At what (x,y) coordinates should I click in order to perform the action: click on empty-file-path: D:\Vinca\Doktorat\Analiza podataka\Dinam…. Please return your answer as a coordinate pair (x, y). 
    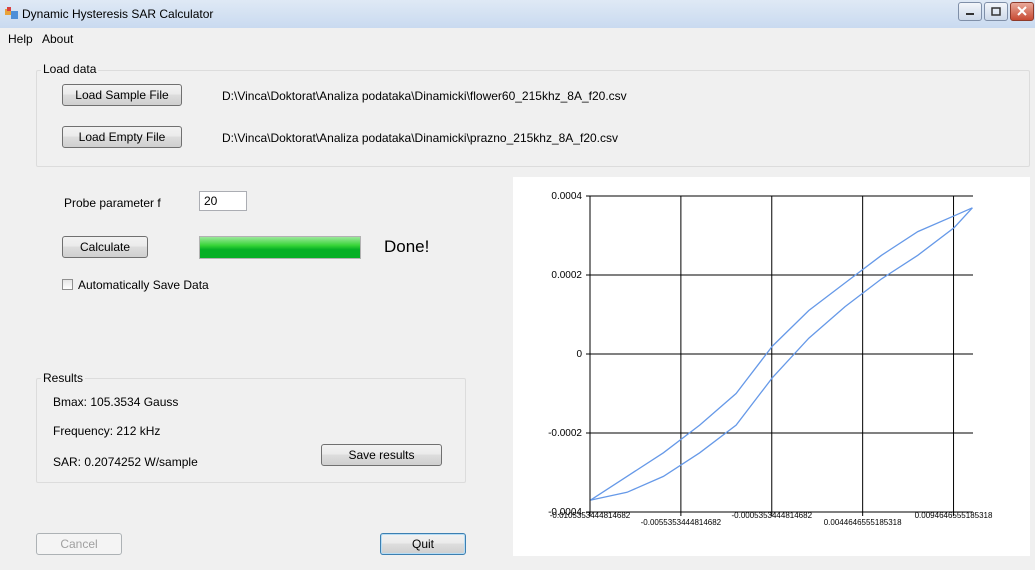
    Looking at the image, I should click on (420, 138).